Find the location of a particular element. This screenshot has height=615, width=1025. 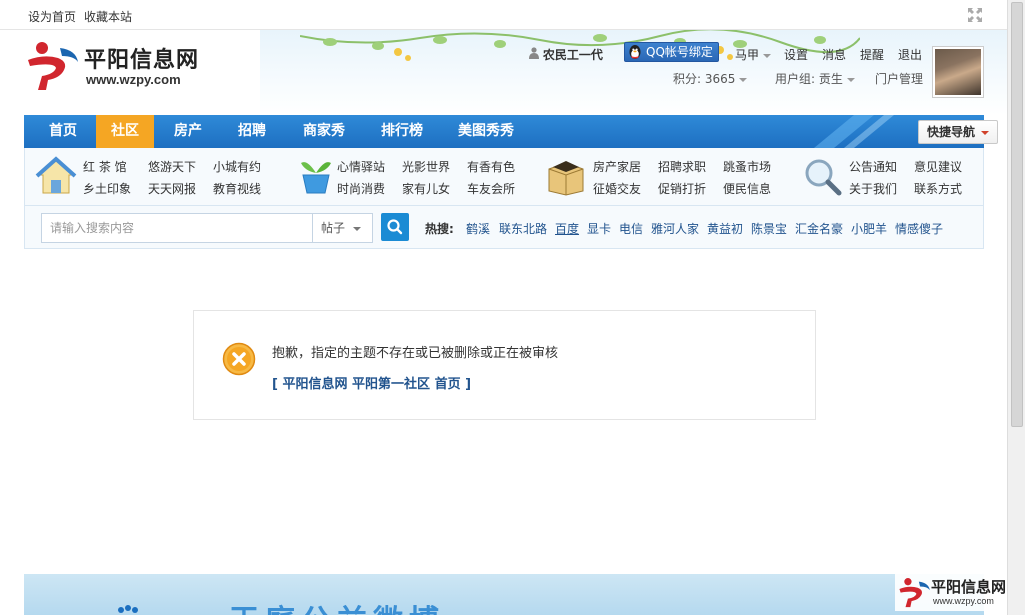

qq-penguin-icon is located at coordinates (635, 52).